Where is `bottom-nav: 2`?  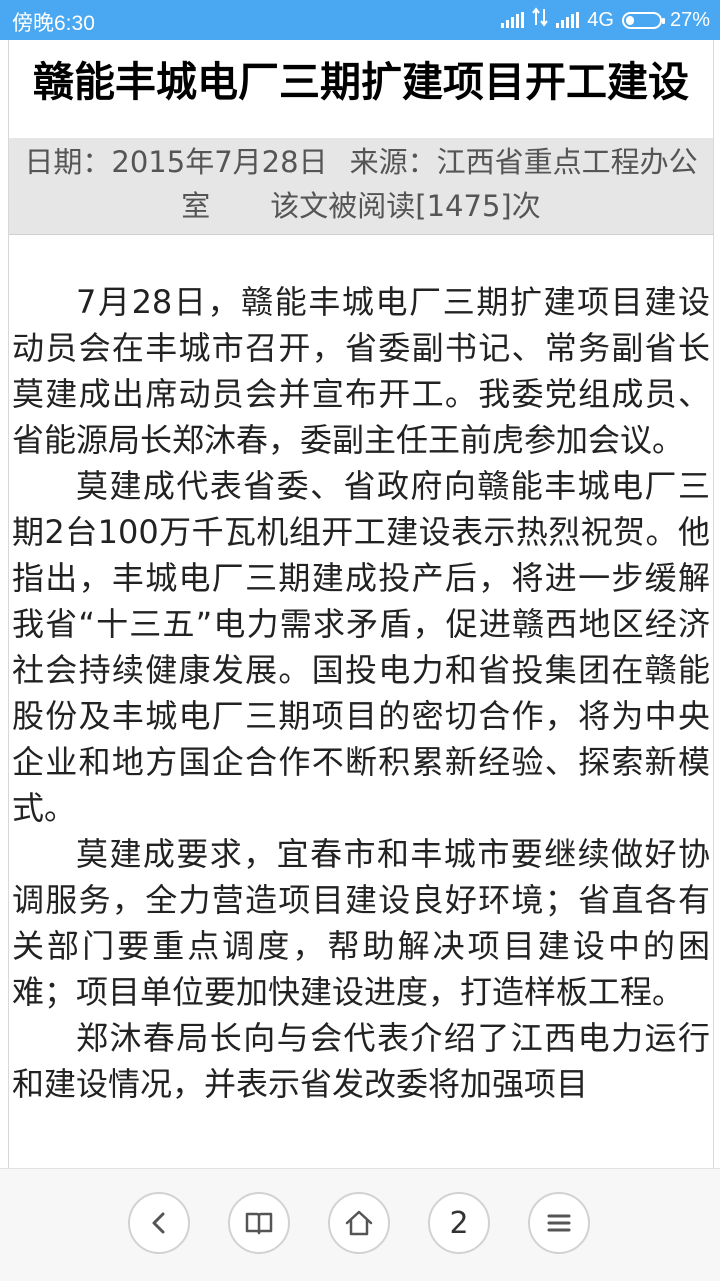 bottom-nav: 2 is located at coordinates (360, 1224).